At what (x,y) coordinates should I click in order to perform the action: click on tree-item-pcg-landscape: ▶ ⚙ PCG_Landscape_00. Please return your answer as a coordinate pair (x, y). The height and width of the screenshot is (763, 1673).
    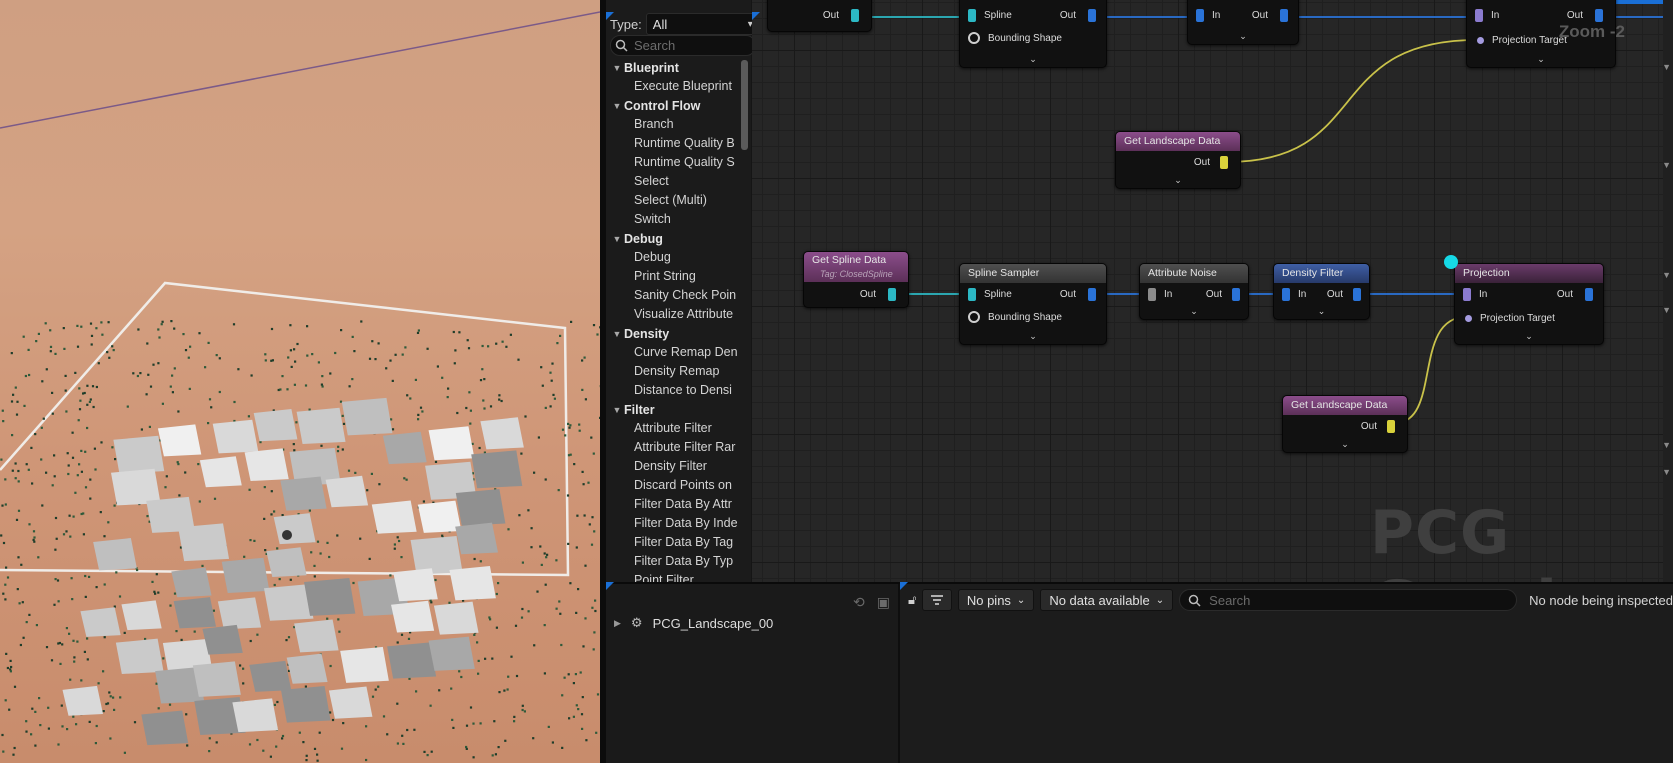
    Looking at the image, I should click on (693, 623).